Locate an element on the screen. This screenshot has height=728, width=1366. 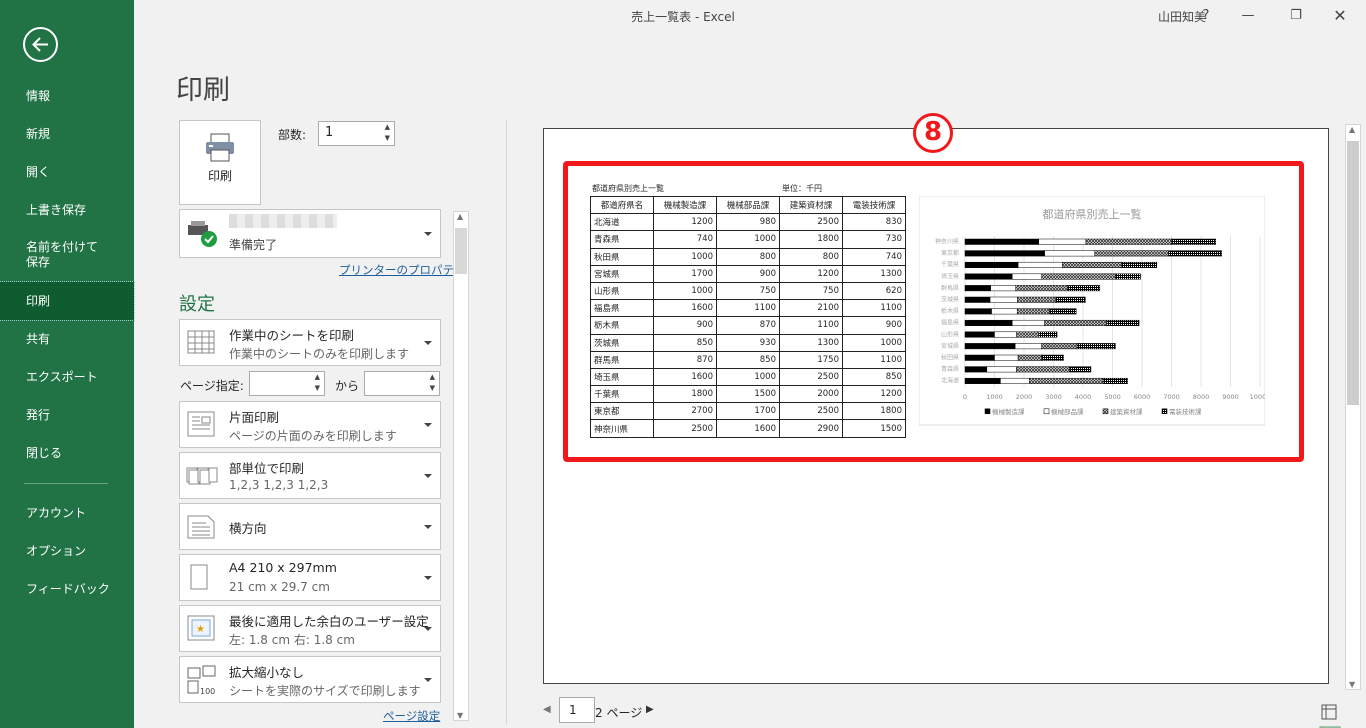
nav-save-as: 名前を付けて 保存 is located at coordinates (67, 255).